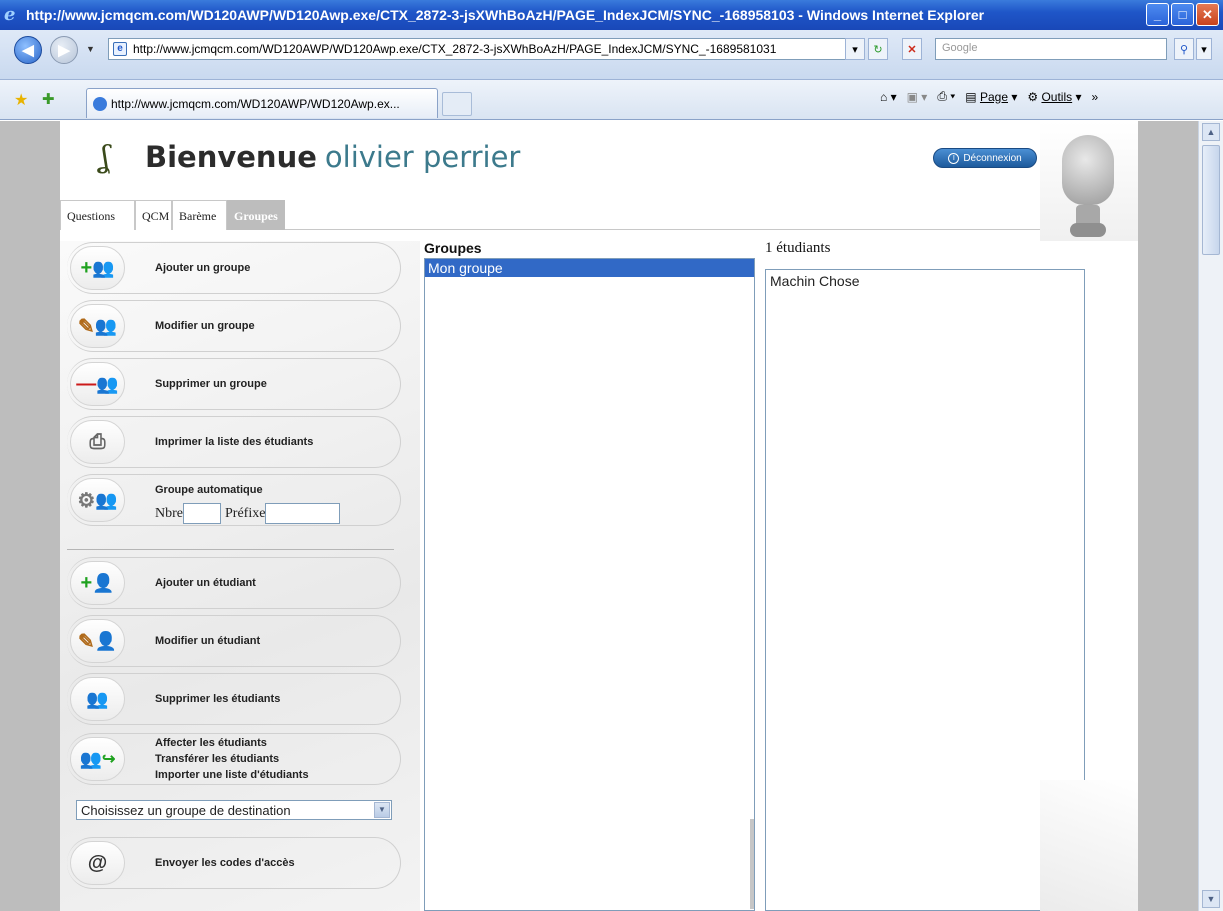  I want to click on new-tab-button, so click(457, 104).